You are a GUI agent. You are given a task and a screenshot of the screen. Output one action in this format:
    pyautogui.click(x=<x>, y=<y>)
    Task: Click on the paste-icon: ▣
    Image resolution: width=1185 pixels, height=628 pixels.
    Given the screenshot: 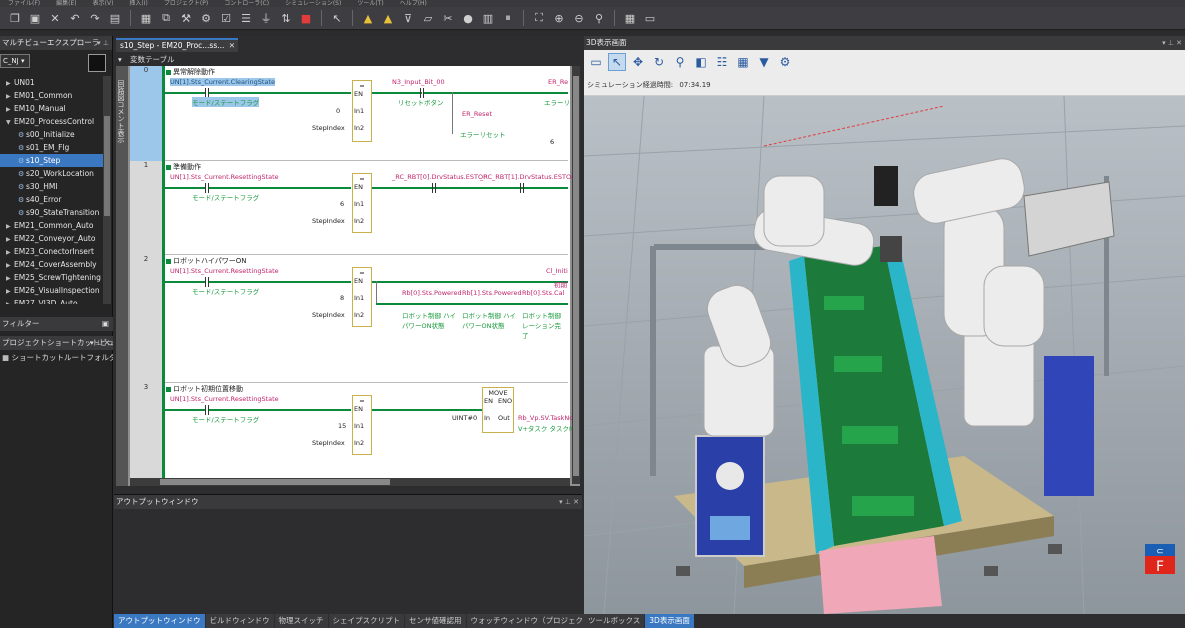 What is the action you would take?
    pyautogui.click(x=35, y=18)
    